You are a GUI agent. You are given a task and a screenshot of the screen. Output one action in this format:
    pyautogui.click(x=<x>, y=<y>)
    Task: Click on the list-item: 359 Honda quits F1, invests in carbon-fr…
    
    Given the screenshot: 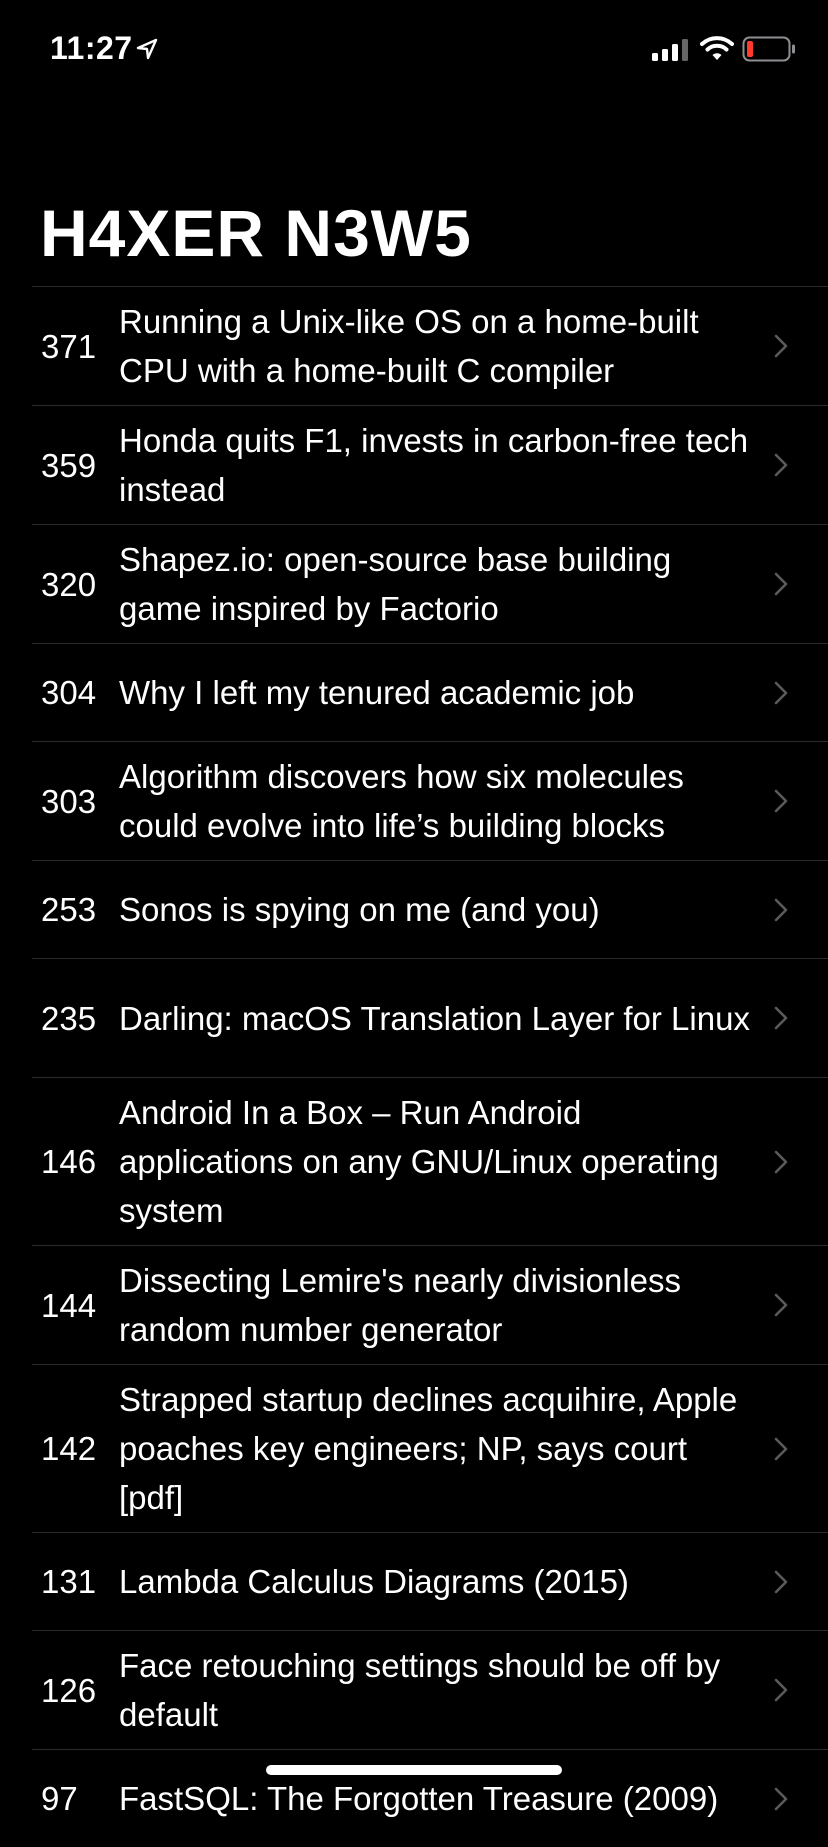 What is the action you would take?
    pyautogui.click(x=430, y=464)
    